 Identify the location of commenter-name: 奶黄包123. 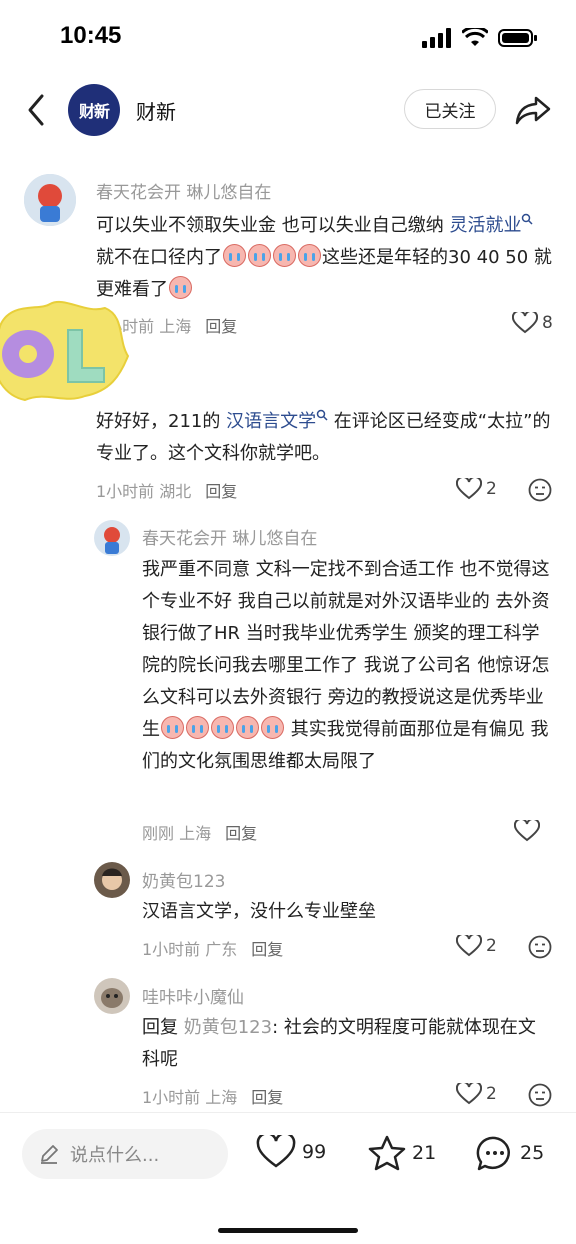
(183, 879).